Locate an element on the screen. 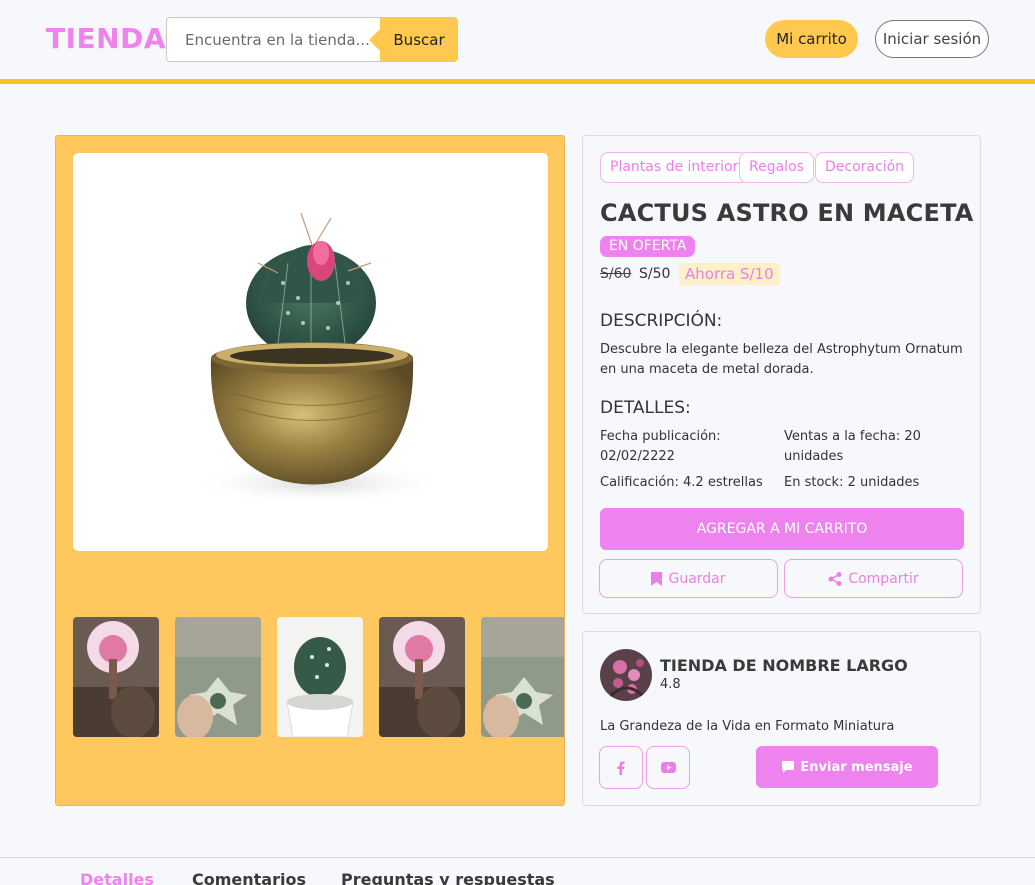 This screenshot has height=885, width=1035. tag-decoracion: Decoración is located at coordinates (865, 167).